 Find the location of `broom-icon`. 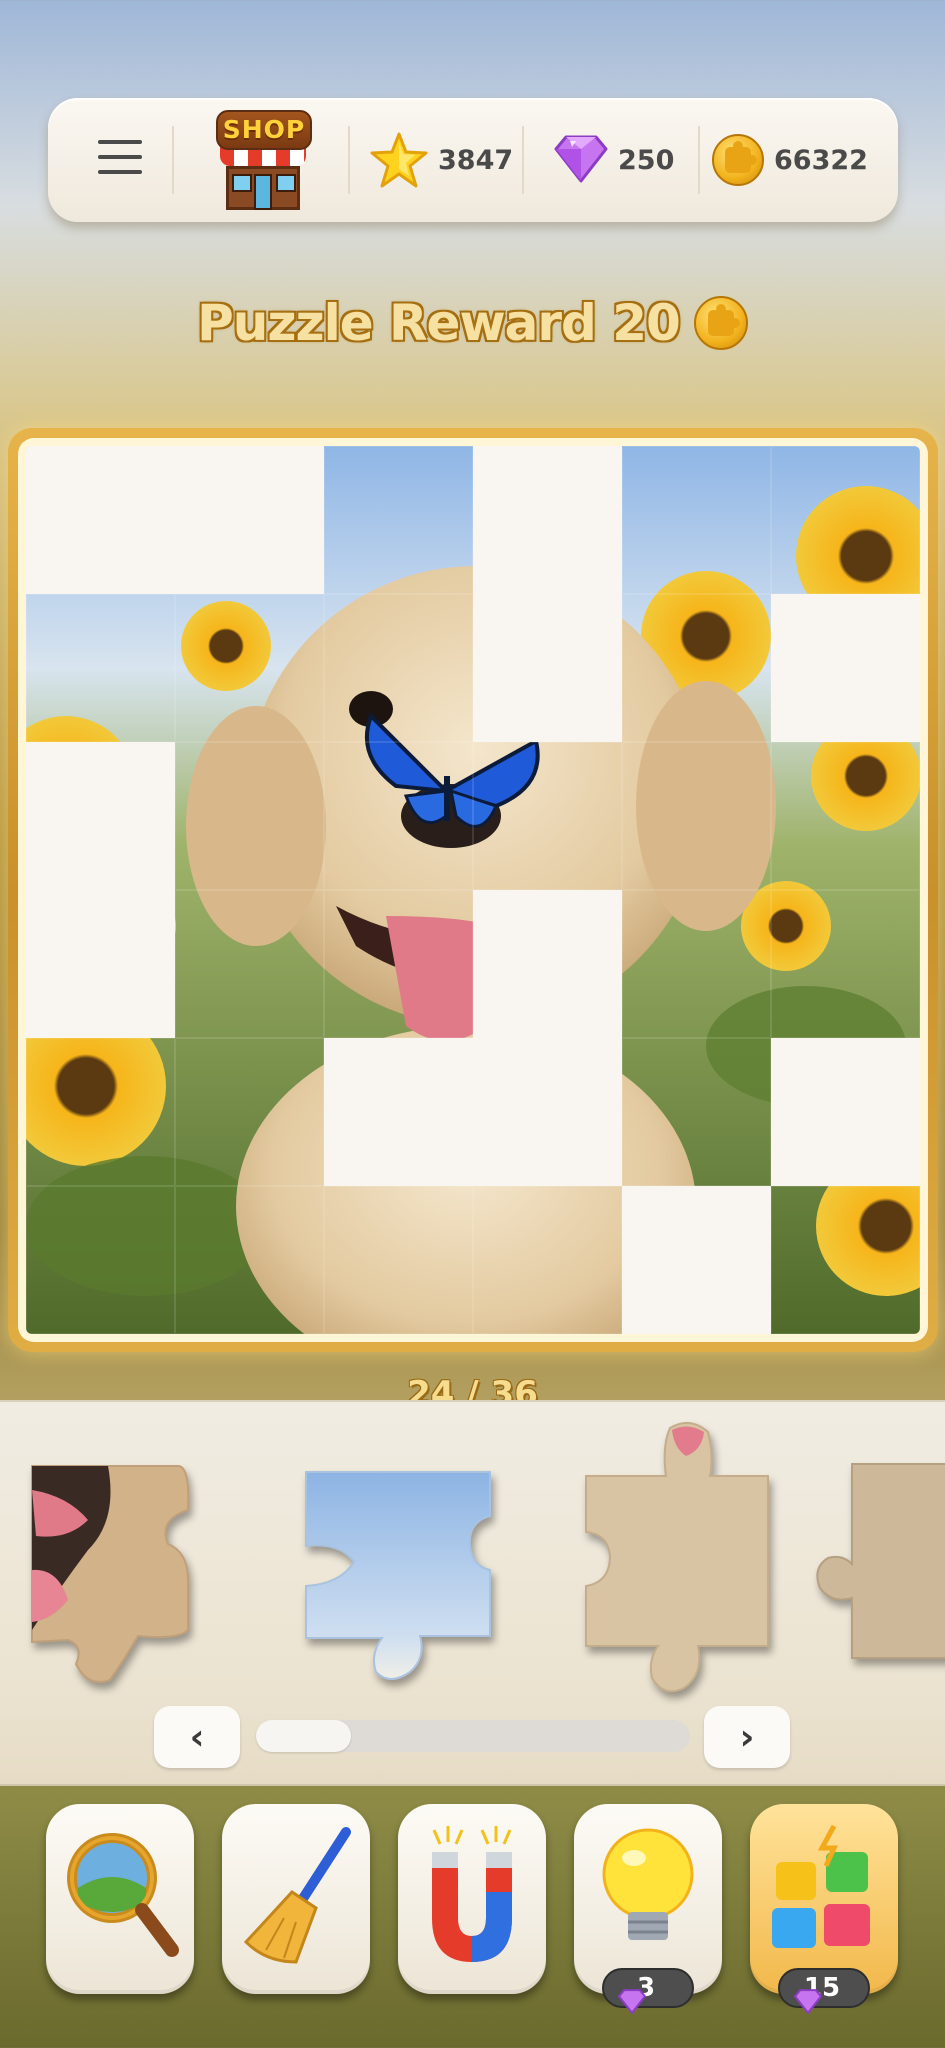

broom-icon is located at coordinates (297, 1895).